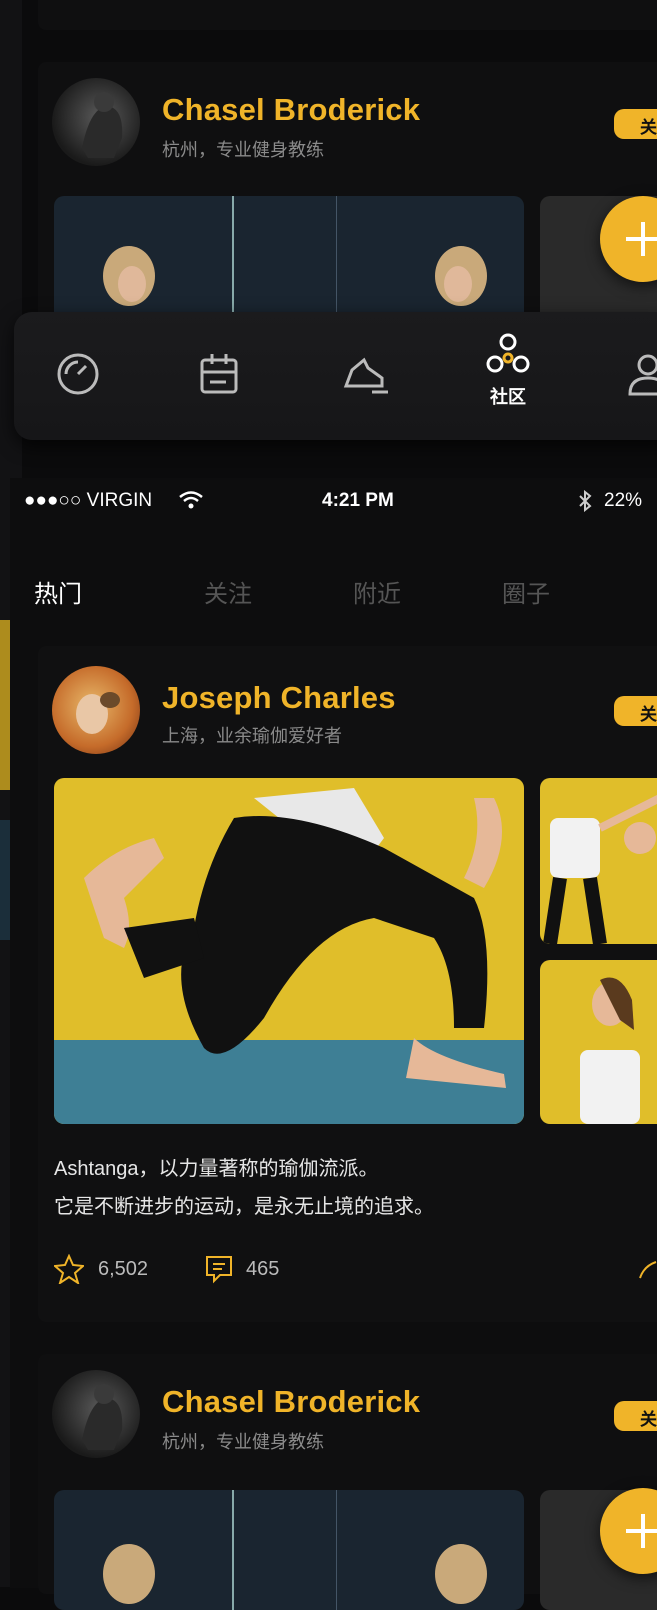 The image size is (657, 1610). I want to click on community-icon, so click(508, 353).